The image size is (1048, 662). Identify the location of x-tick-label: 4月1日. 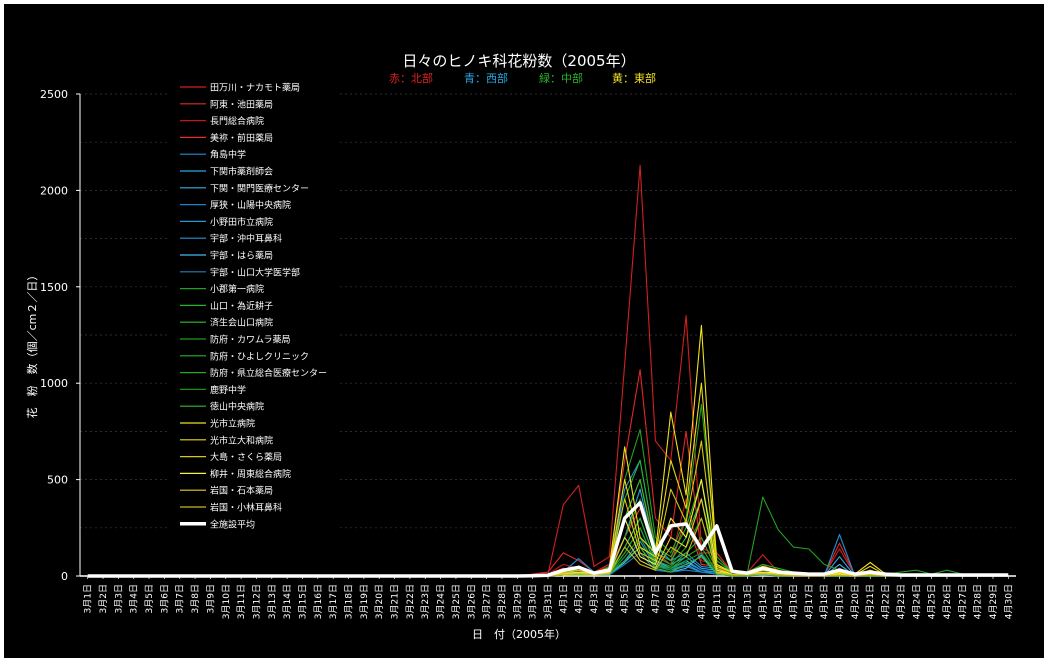
(563, 598).